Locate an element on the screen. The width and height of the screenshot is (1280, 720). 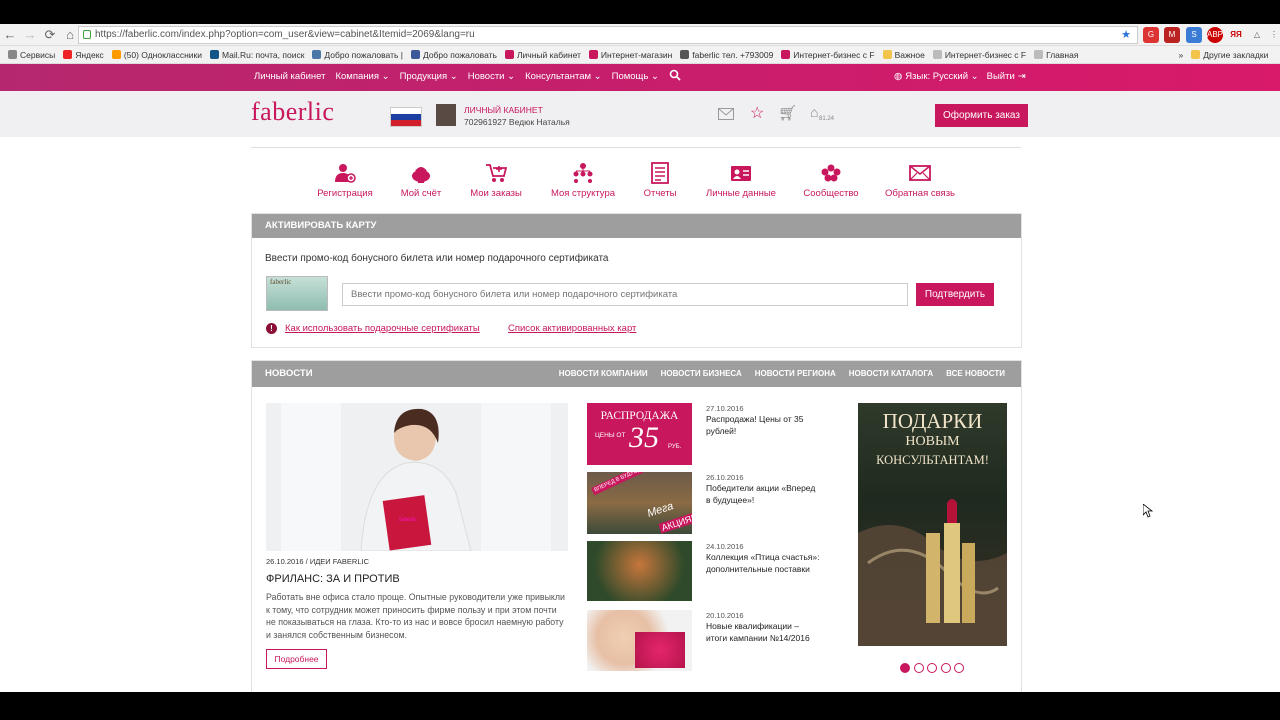
bookmark-item: Главная is located at coordinates (1056, 55).